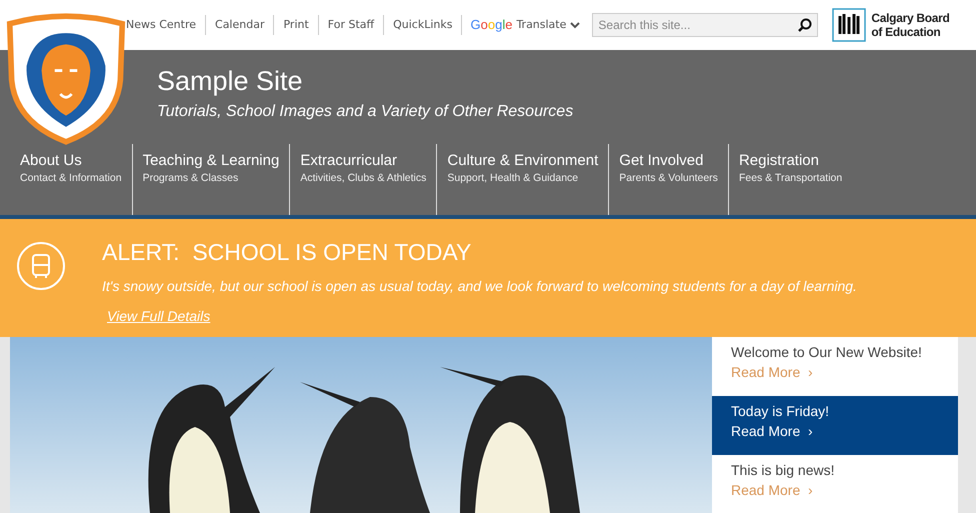  What do you see at coordinates (166, 25) in the screenshot?
I see `top-link: News Centre` at bounding box center [166, 25].